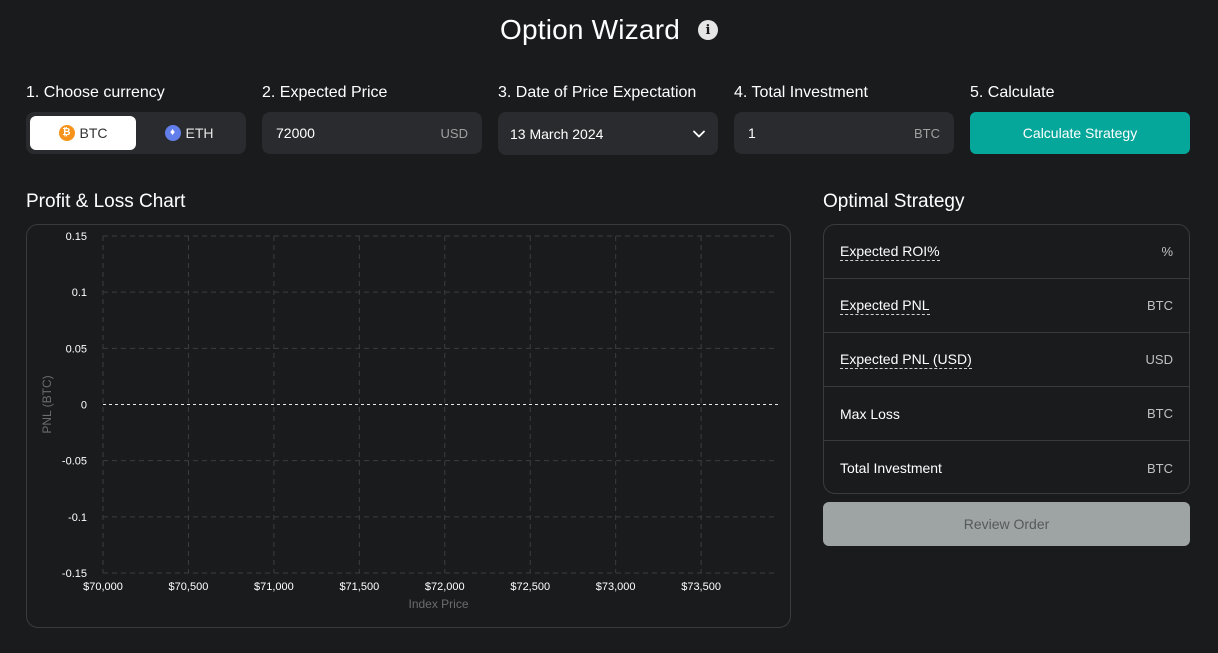 Image resolution: width=1218 pixels, height=653 pixels. Describe the element at coordinates (870, 413) in the screenshot. I see `strategy-row-label: Max Loss` at that location.